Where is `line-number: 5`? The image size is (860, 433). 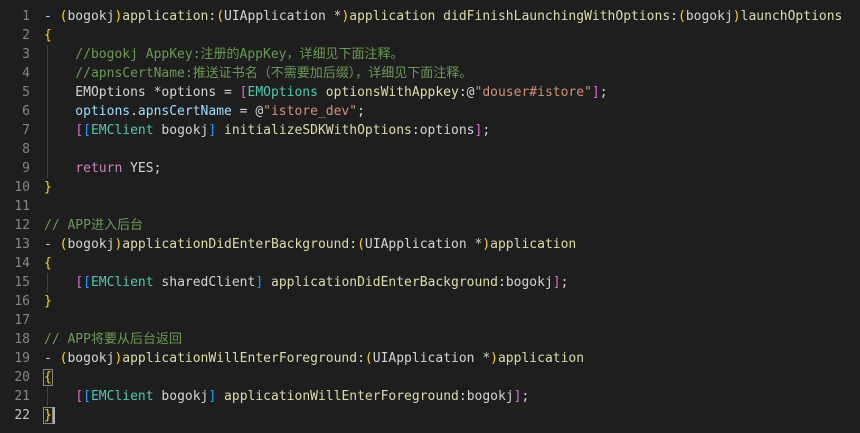 line-number: 5 is located at coordinates (26, 92).